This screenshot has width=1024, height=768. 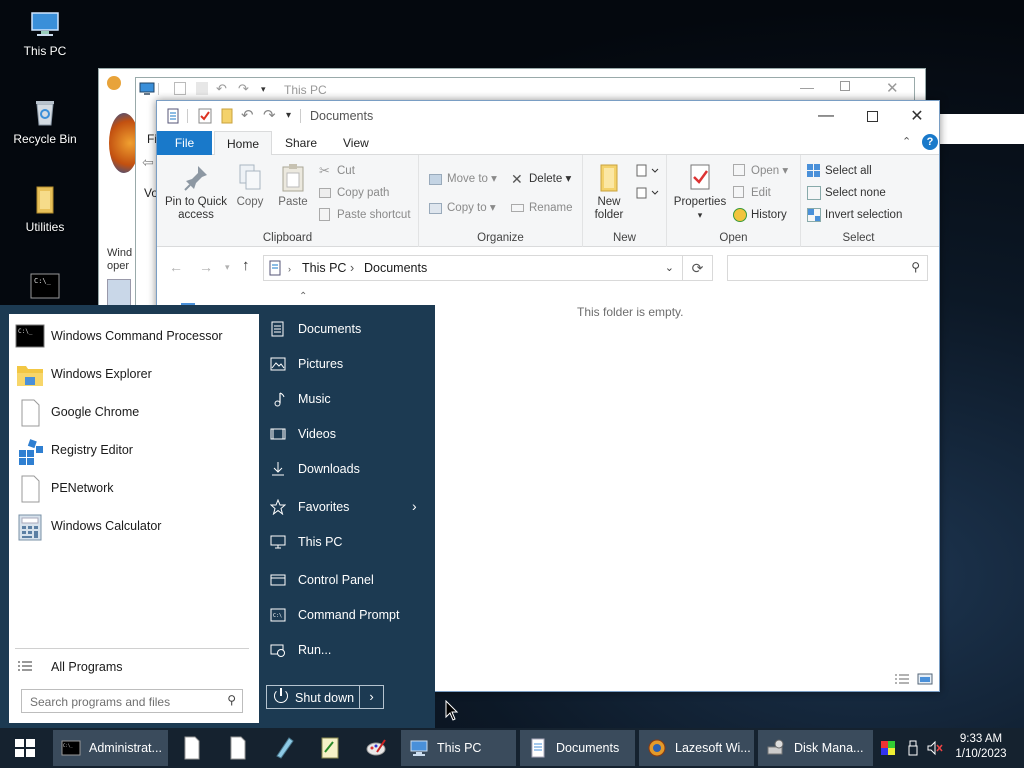 I want to click on program-item-google-chrome: Google Chrome, so click(x=134, y=413).